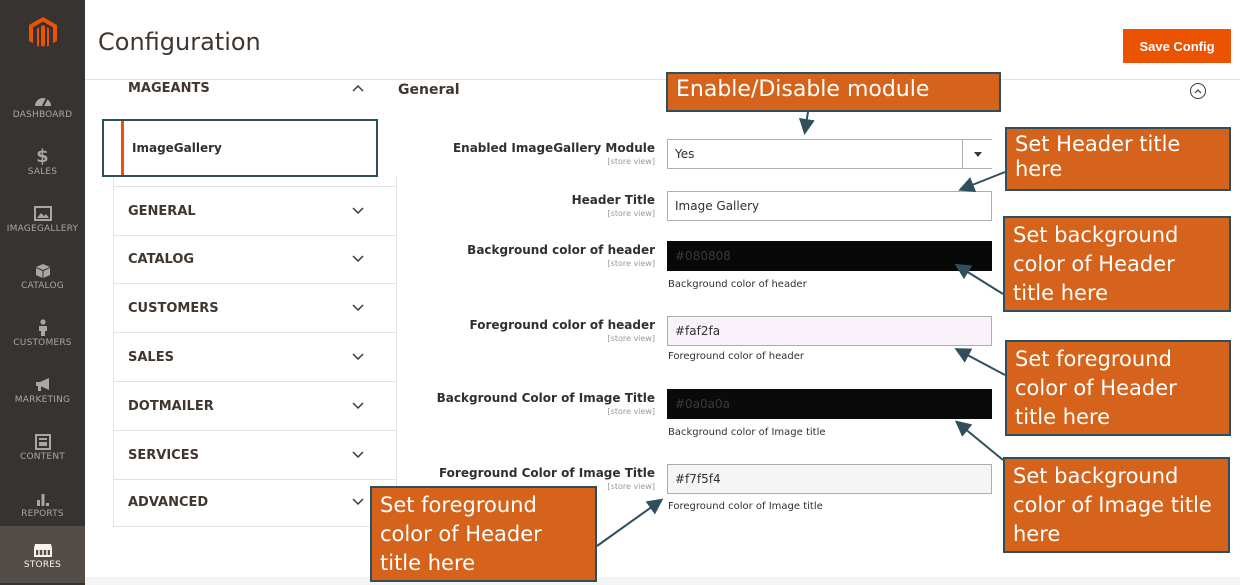 Image resolution: width=1240 pixels, height=585 pixels. I want to click on field-note: Foreground color of Image title, so click(745, 506).